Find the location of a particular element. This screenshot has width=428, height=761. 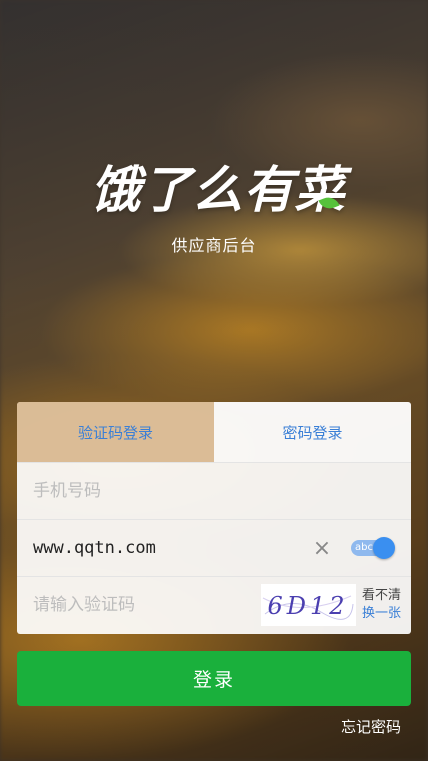

phone-row is located at coordinates (214, 490).